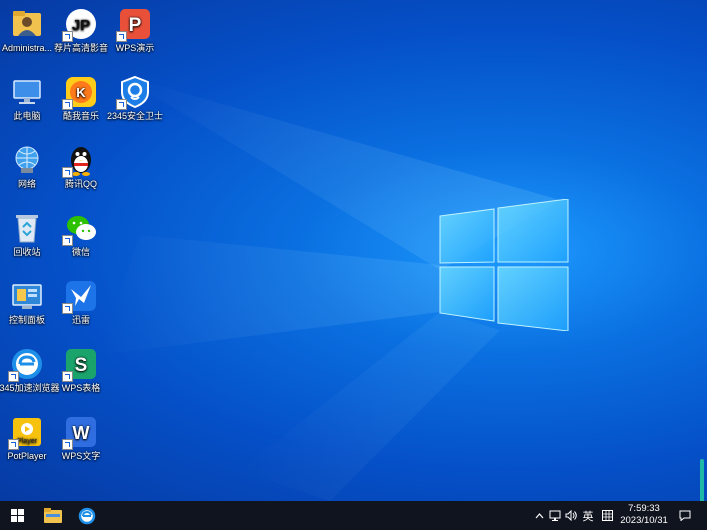 Image resolution: width=707 pixels, height=530 pixels. I want to click on icon-label: 迅雷, so click(80, 320).